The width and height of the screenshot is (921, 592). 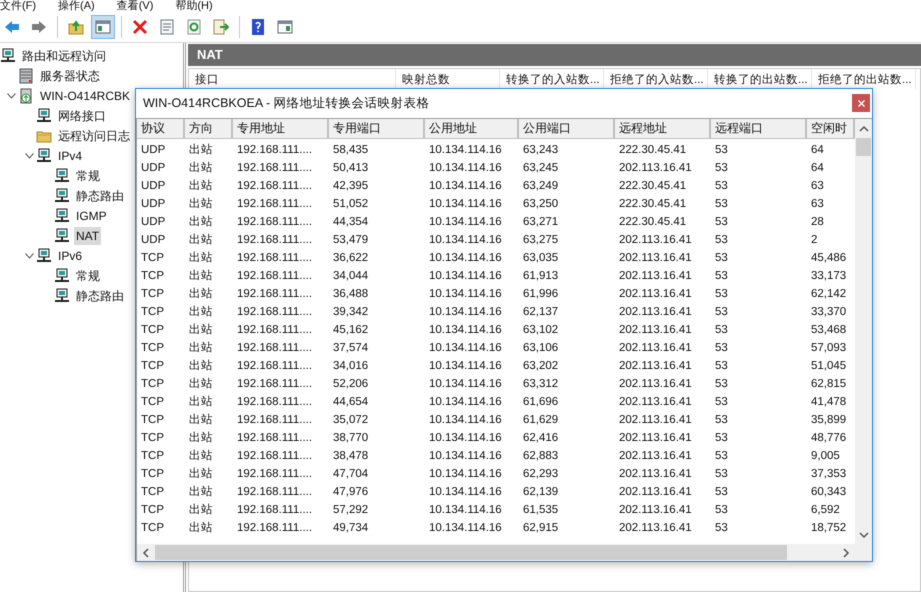 I want to click on table-cell-text: 63,035, so click(x=541, y=258).